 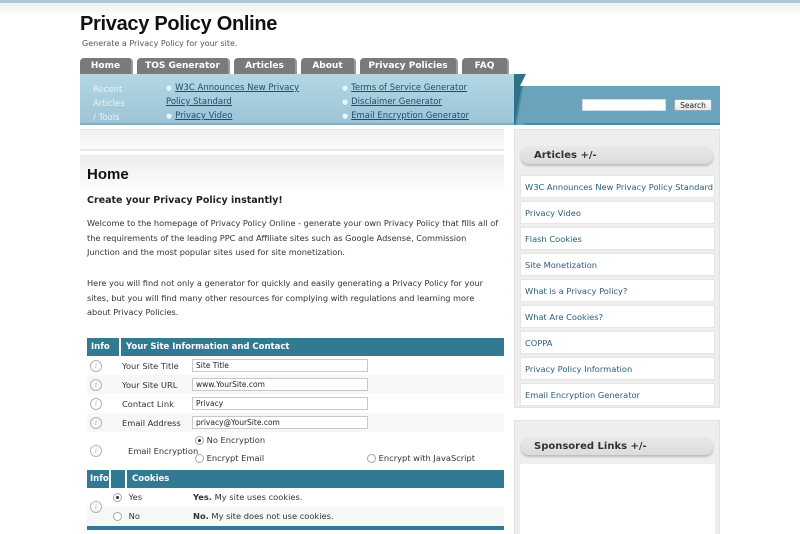 I want to click on site-title-input: Site Title, so click(x=280, y=365).